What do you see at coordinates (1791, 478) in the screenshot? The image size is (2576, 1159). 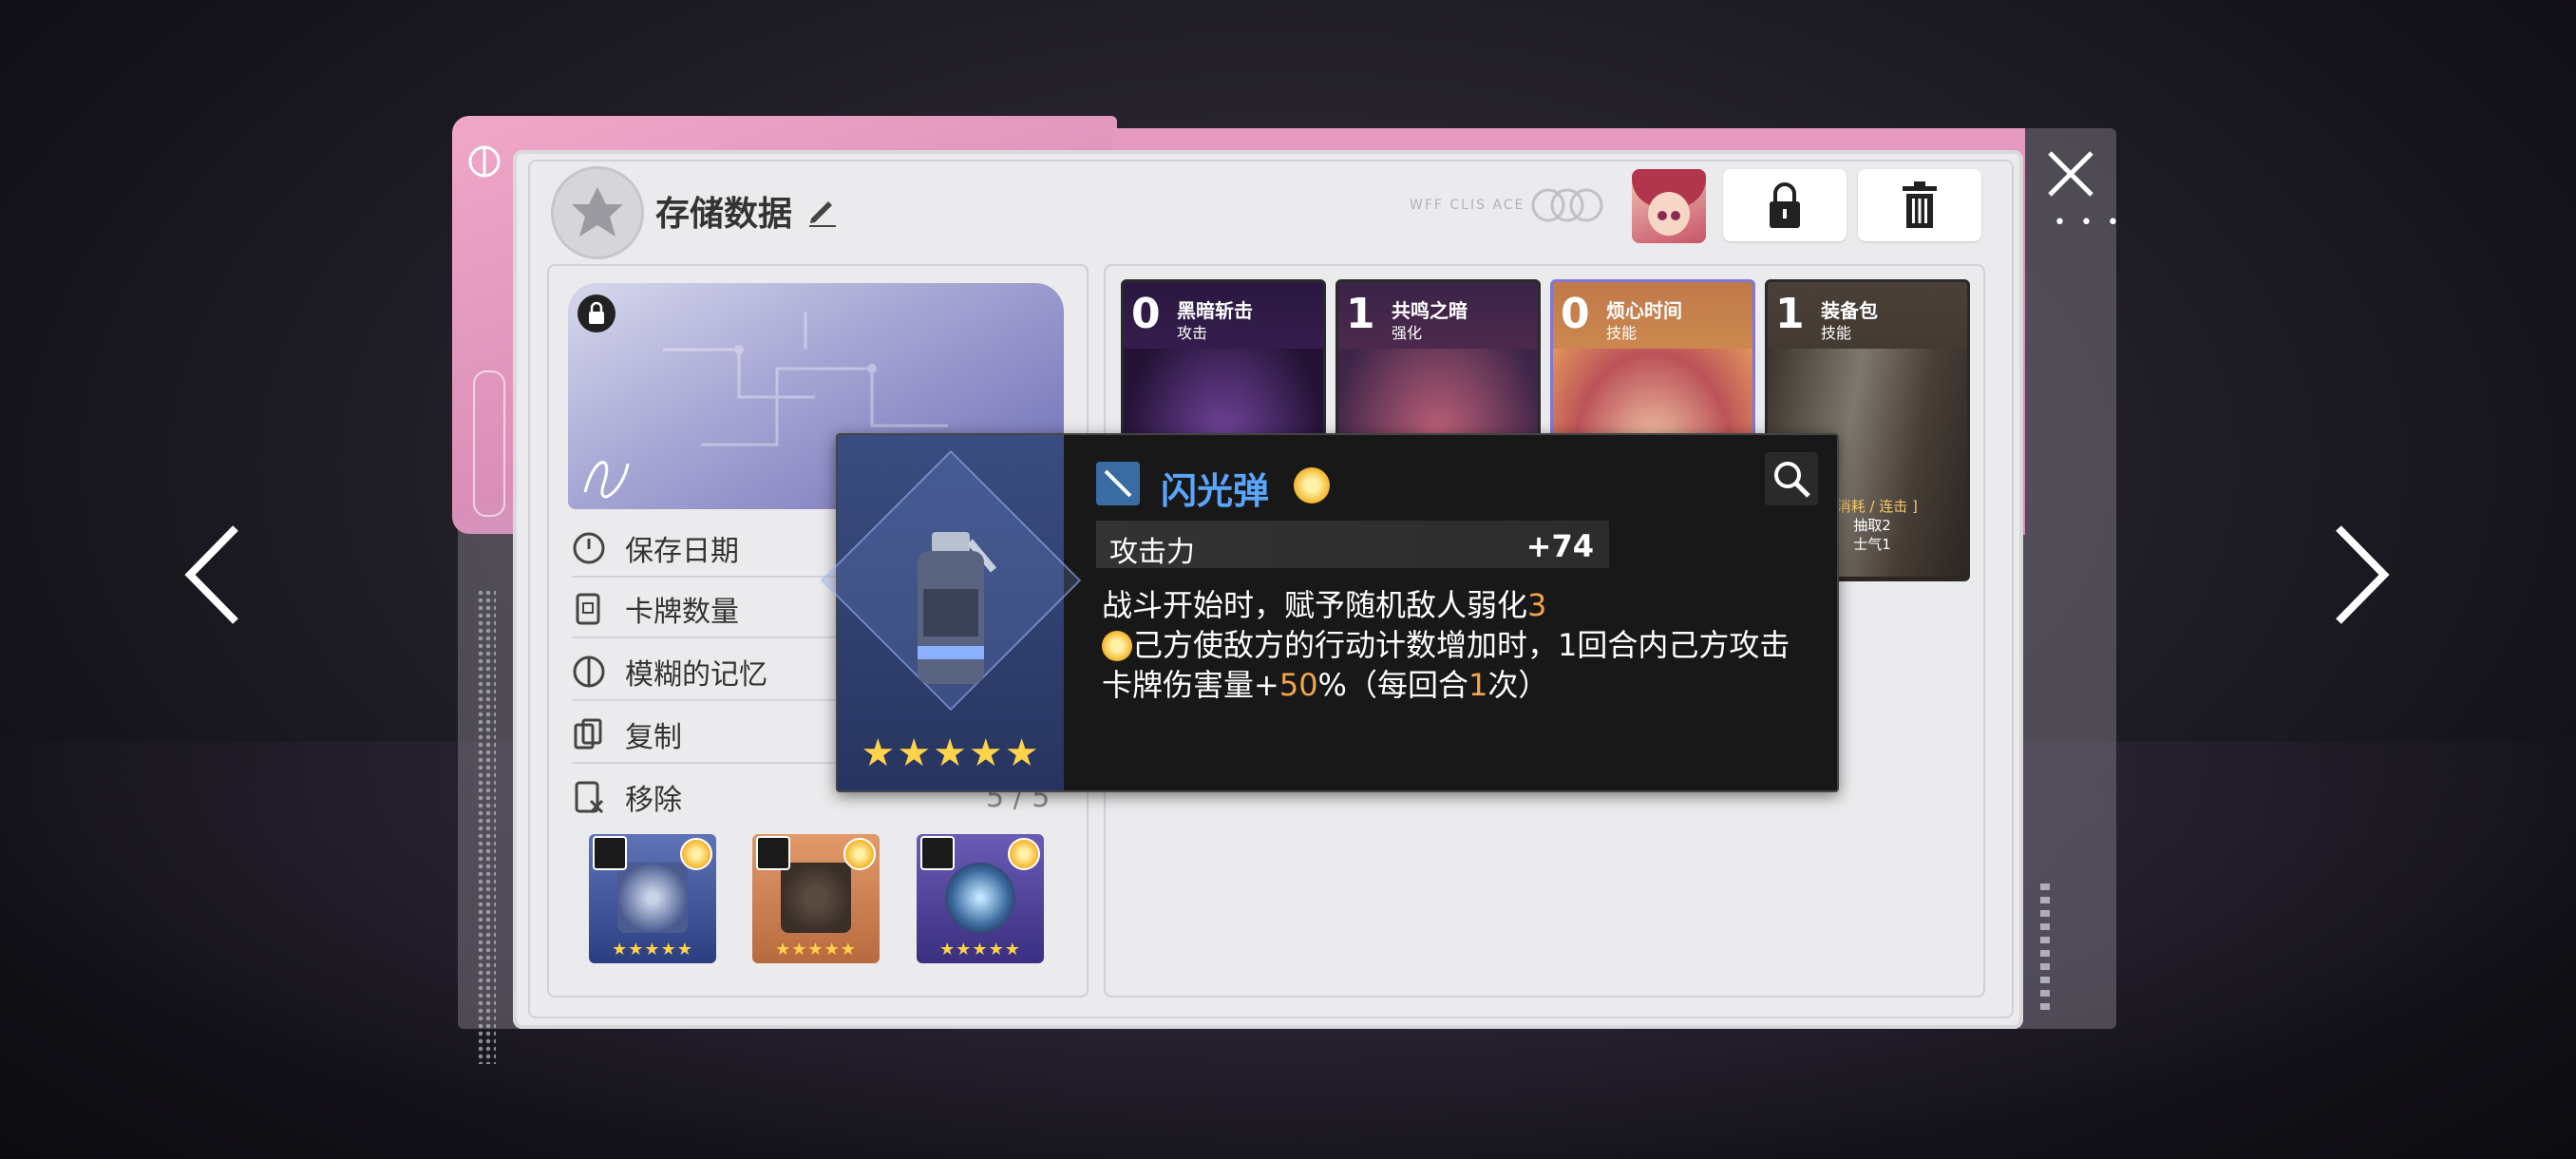 I see `search-icon` at bounding box center [1791, 478].